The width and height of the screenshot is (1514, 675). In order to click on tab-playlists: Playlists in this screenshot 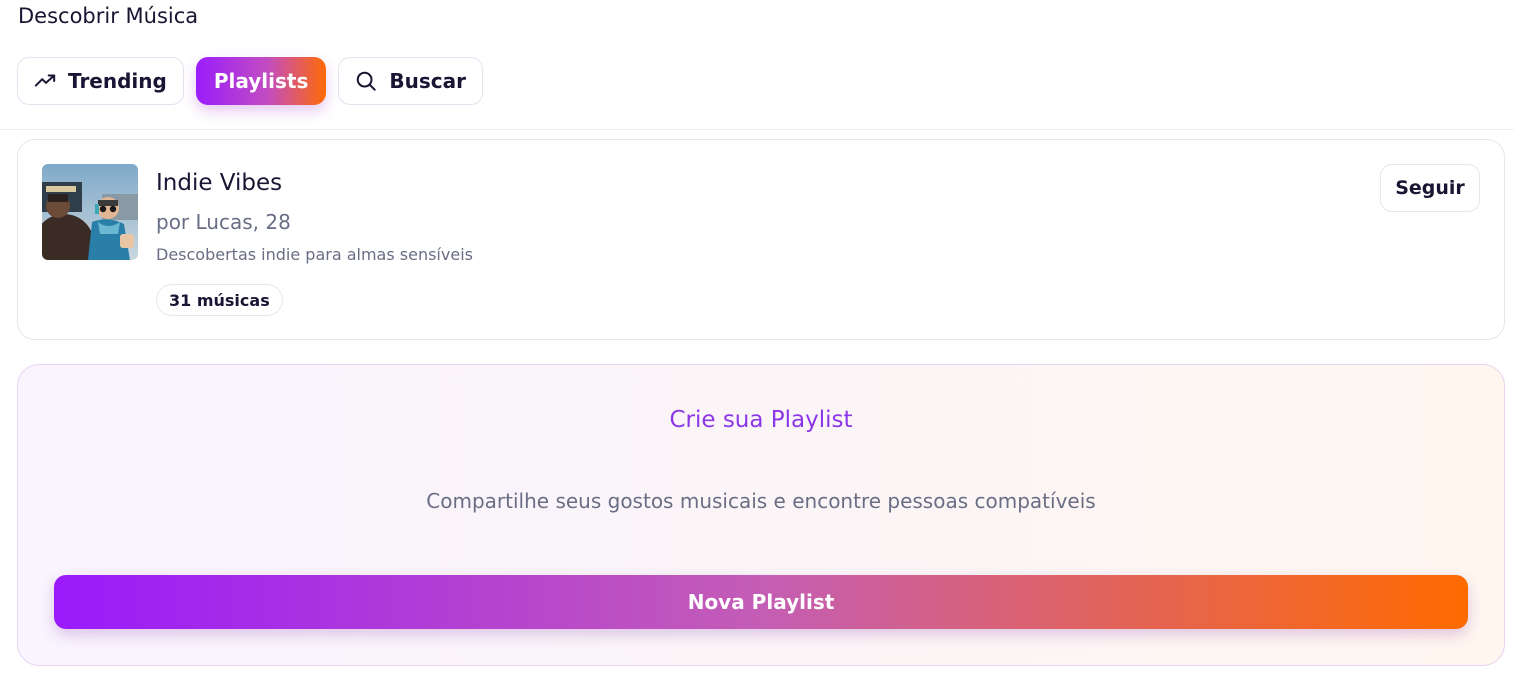, I will do `click(261, 81)`.